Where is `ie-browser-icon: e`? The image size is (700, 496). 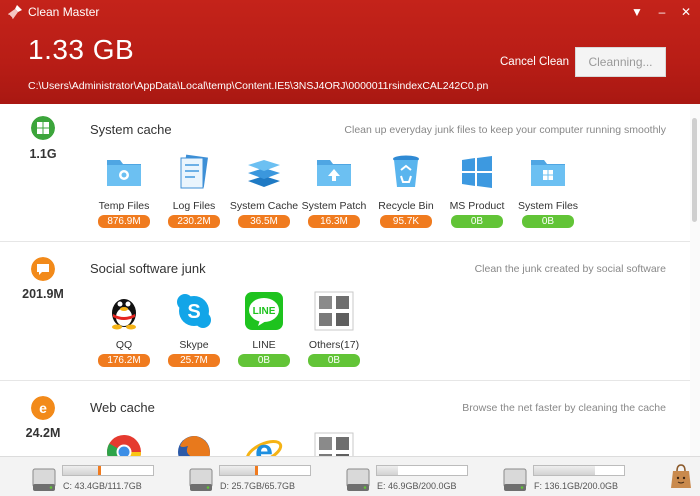 ie-browser-icon: e is located at coordinates (264, 444).